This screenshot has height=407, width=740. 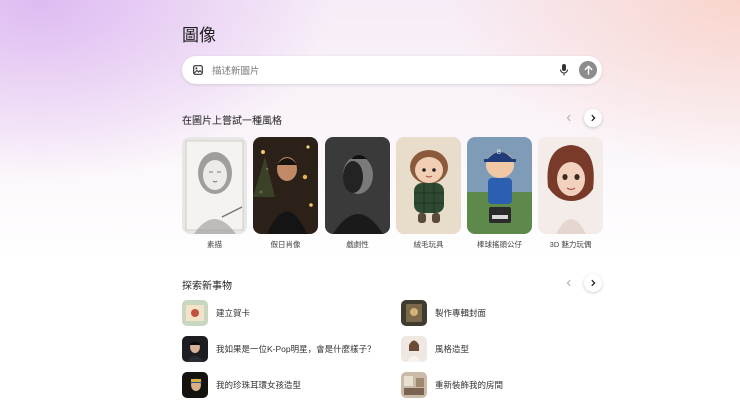 I want to click on sketch-portrait-thumbnail, so click(x=214, y=185).